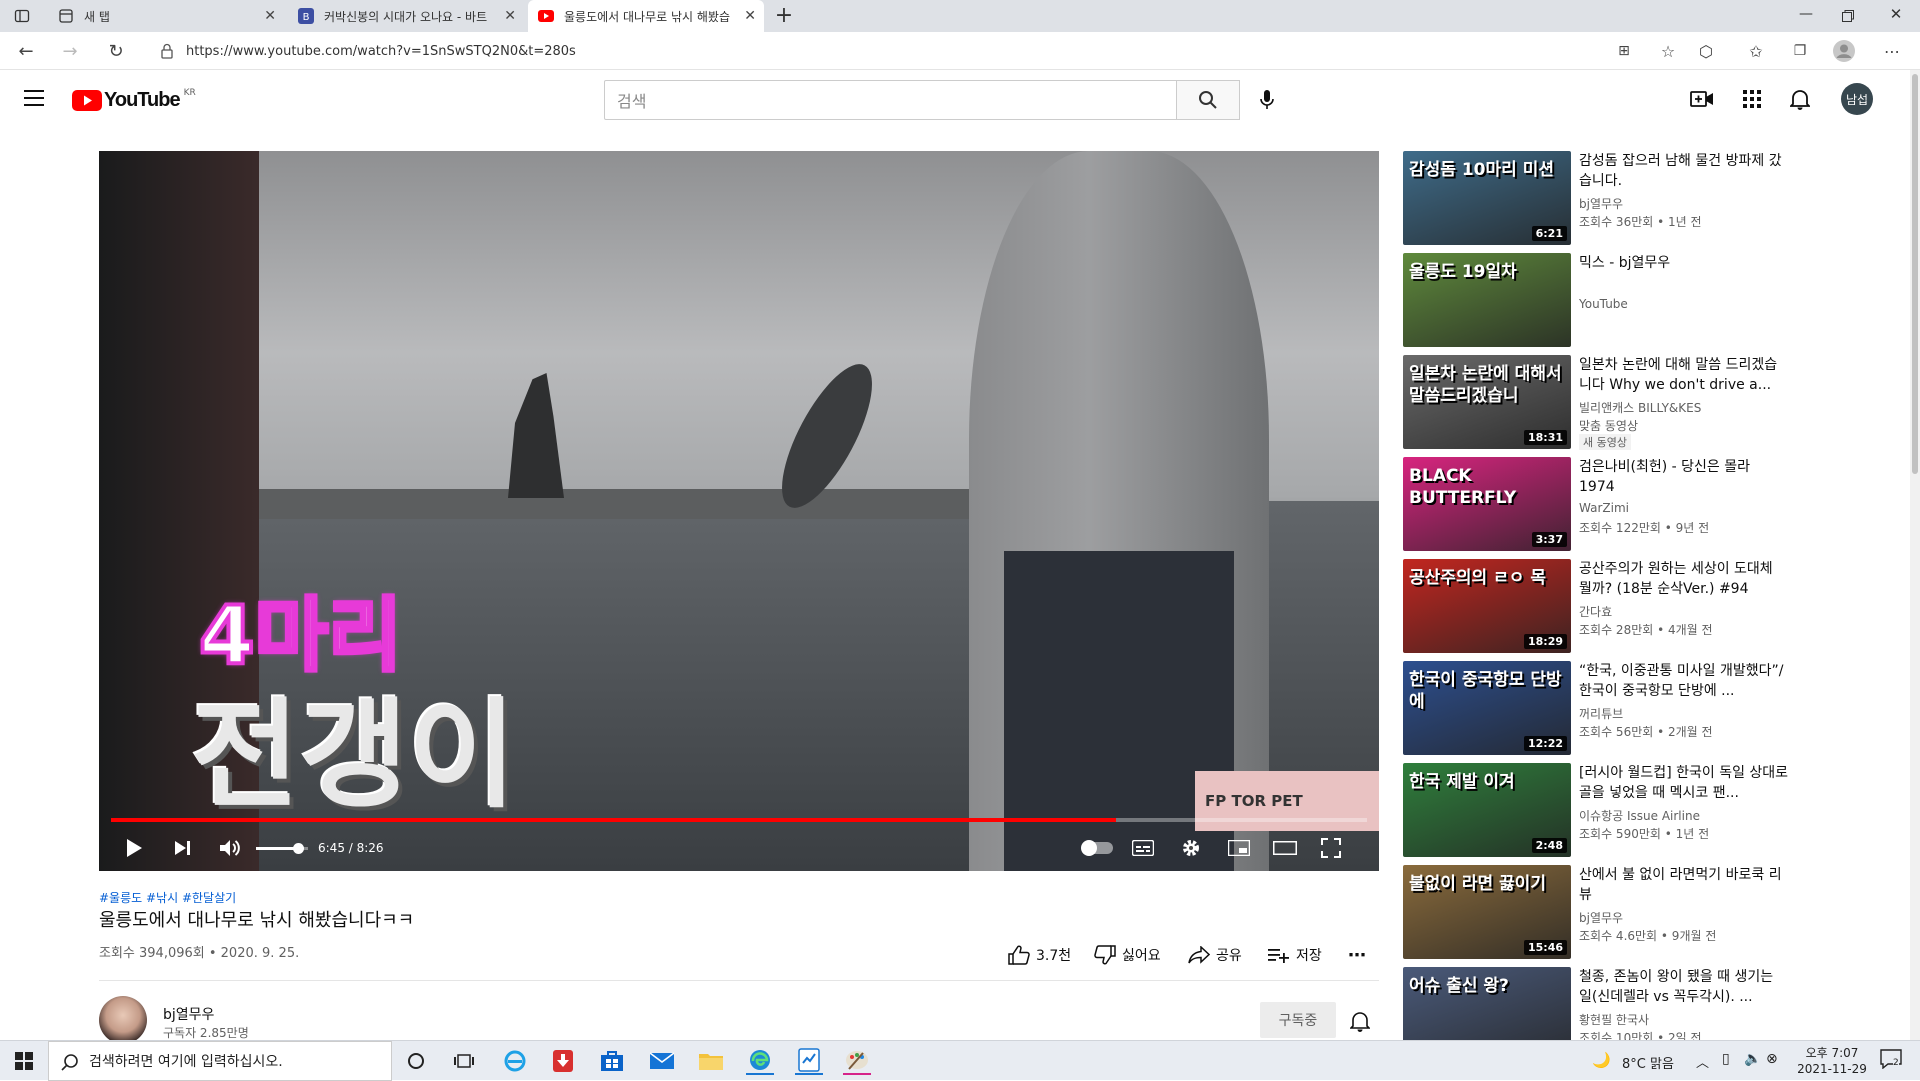 This screenshot has height=1081, width=1920. What do you see at coordinates (1915, 274) in the screenshot?
I see `scrollbar-thumb` at bounding box center [1915, 274].